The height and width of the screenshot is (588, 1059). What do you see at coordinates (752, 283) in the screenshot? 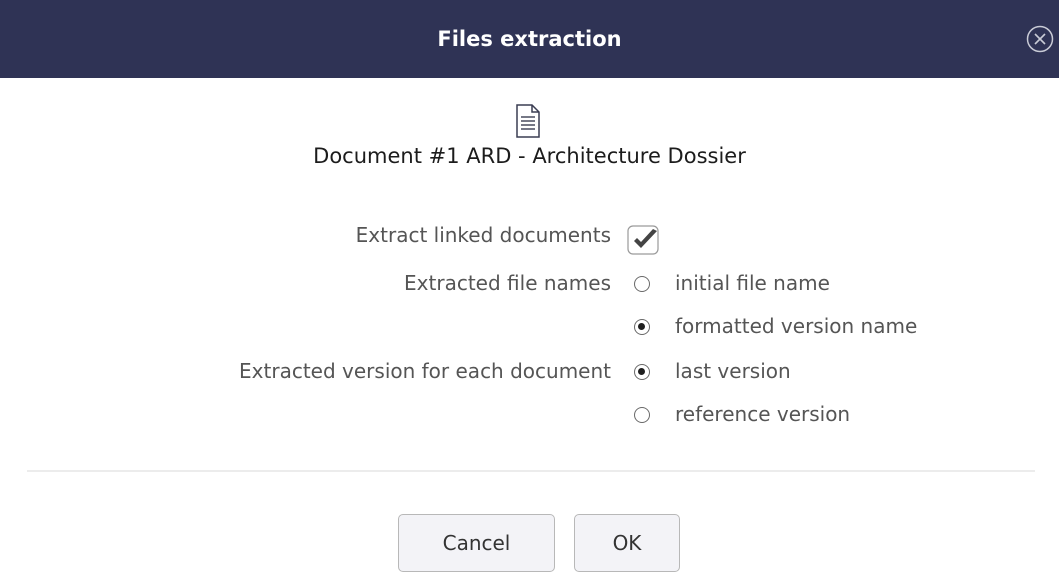
I see `radio-label: initial file name` at bounding box center [752, 283].